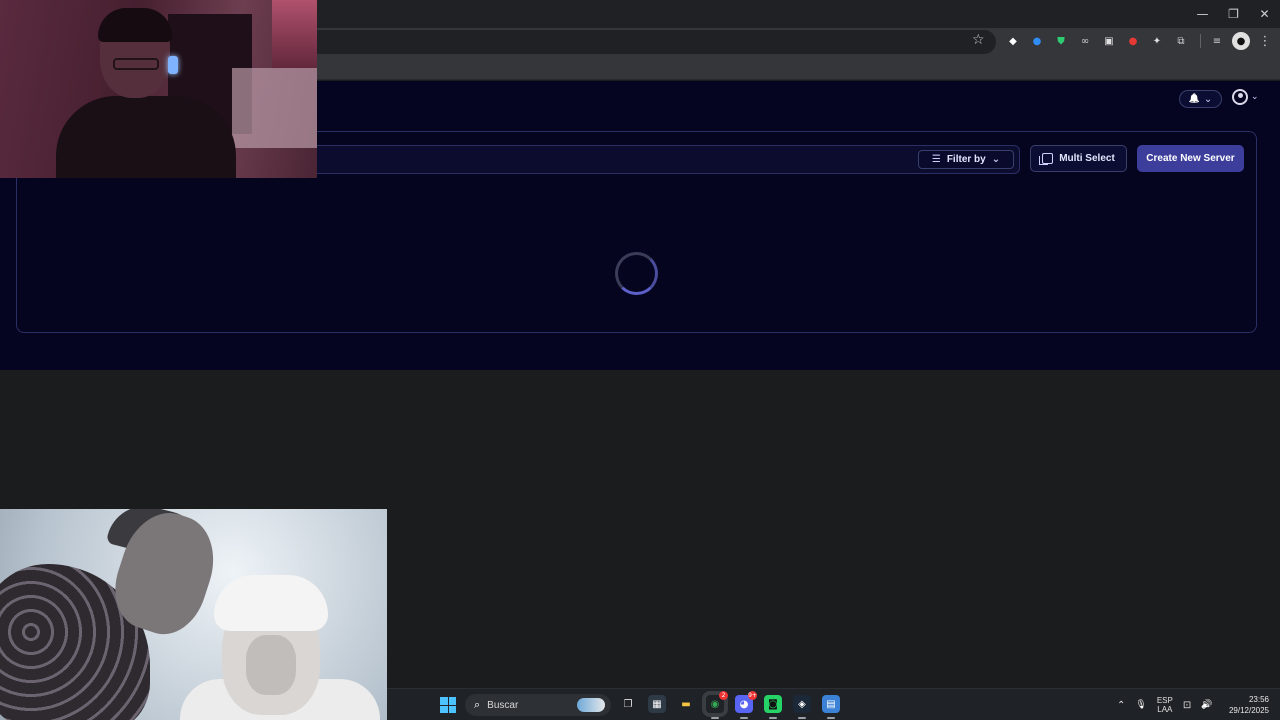 Image resolution: width=1280 pixels, height=720 pixels. What do you see at coordinates (1265, 41) in the screenshot?
I see `menu-icon: ⋮` at bounding box center [1265, 41].